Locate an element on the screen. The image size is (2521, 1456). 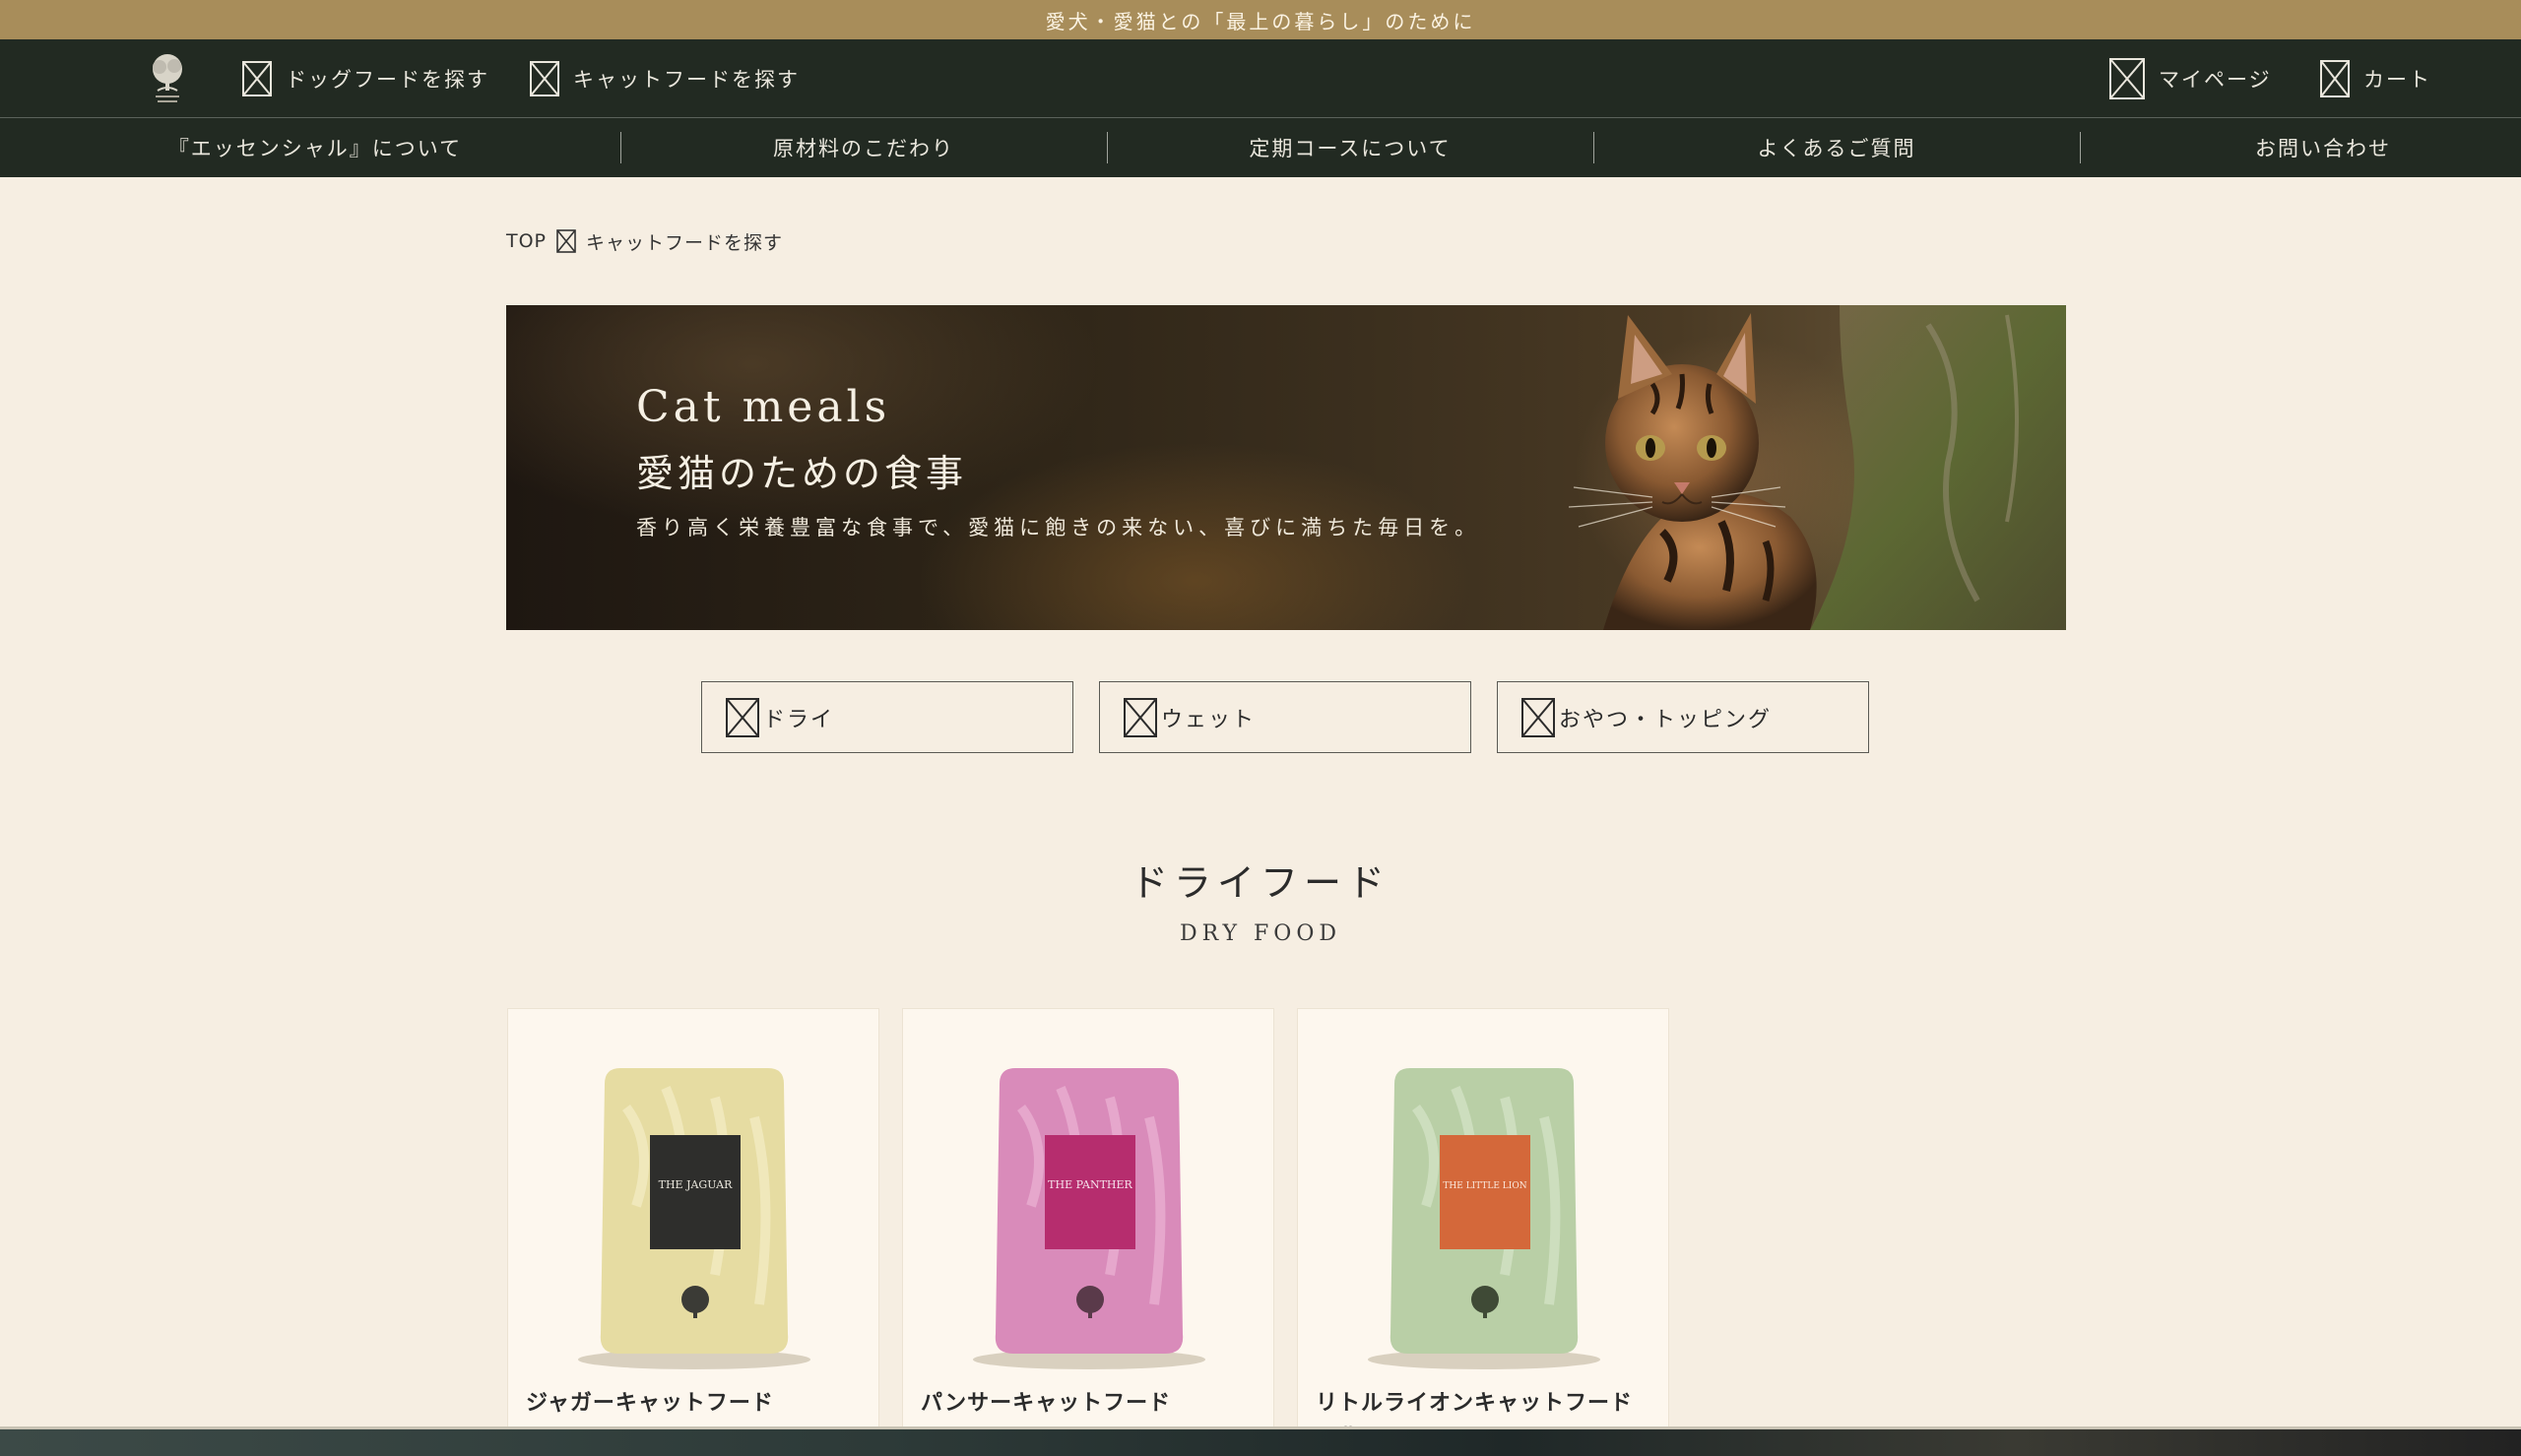
mypage-link: マイページ is located at coordinates (2190, 78).